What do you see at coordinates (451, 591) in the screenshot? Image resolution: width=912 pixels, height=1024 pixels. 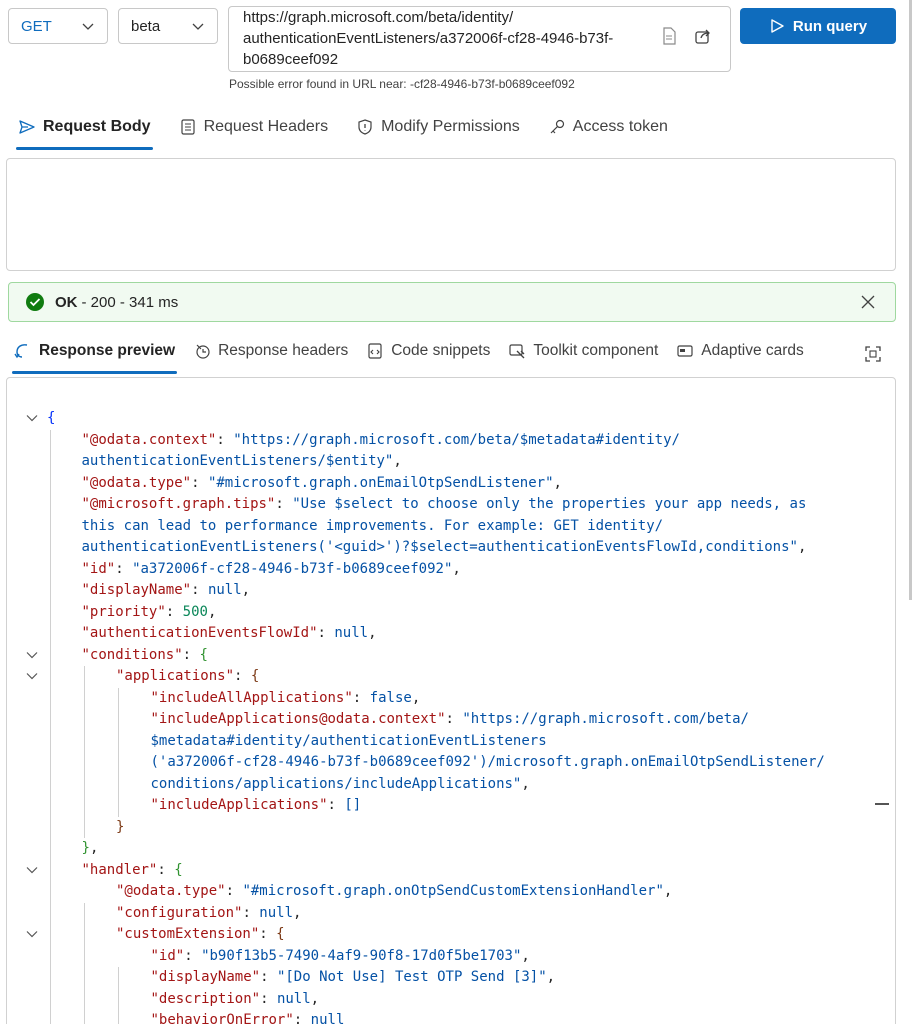 I see `json-line: "displayName": null,` at bounding box center [451, 591].